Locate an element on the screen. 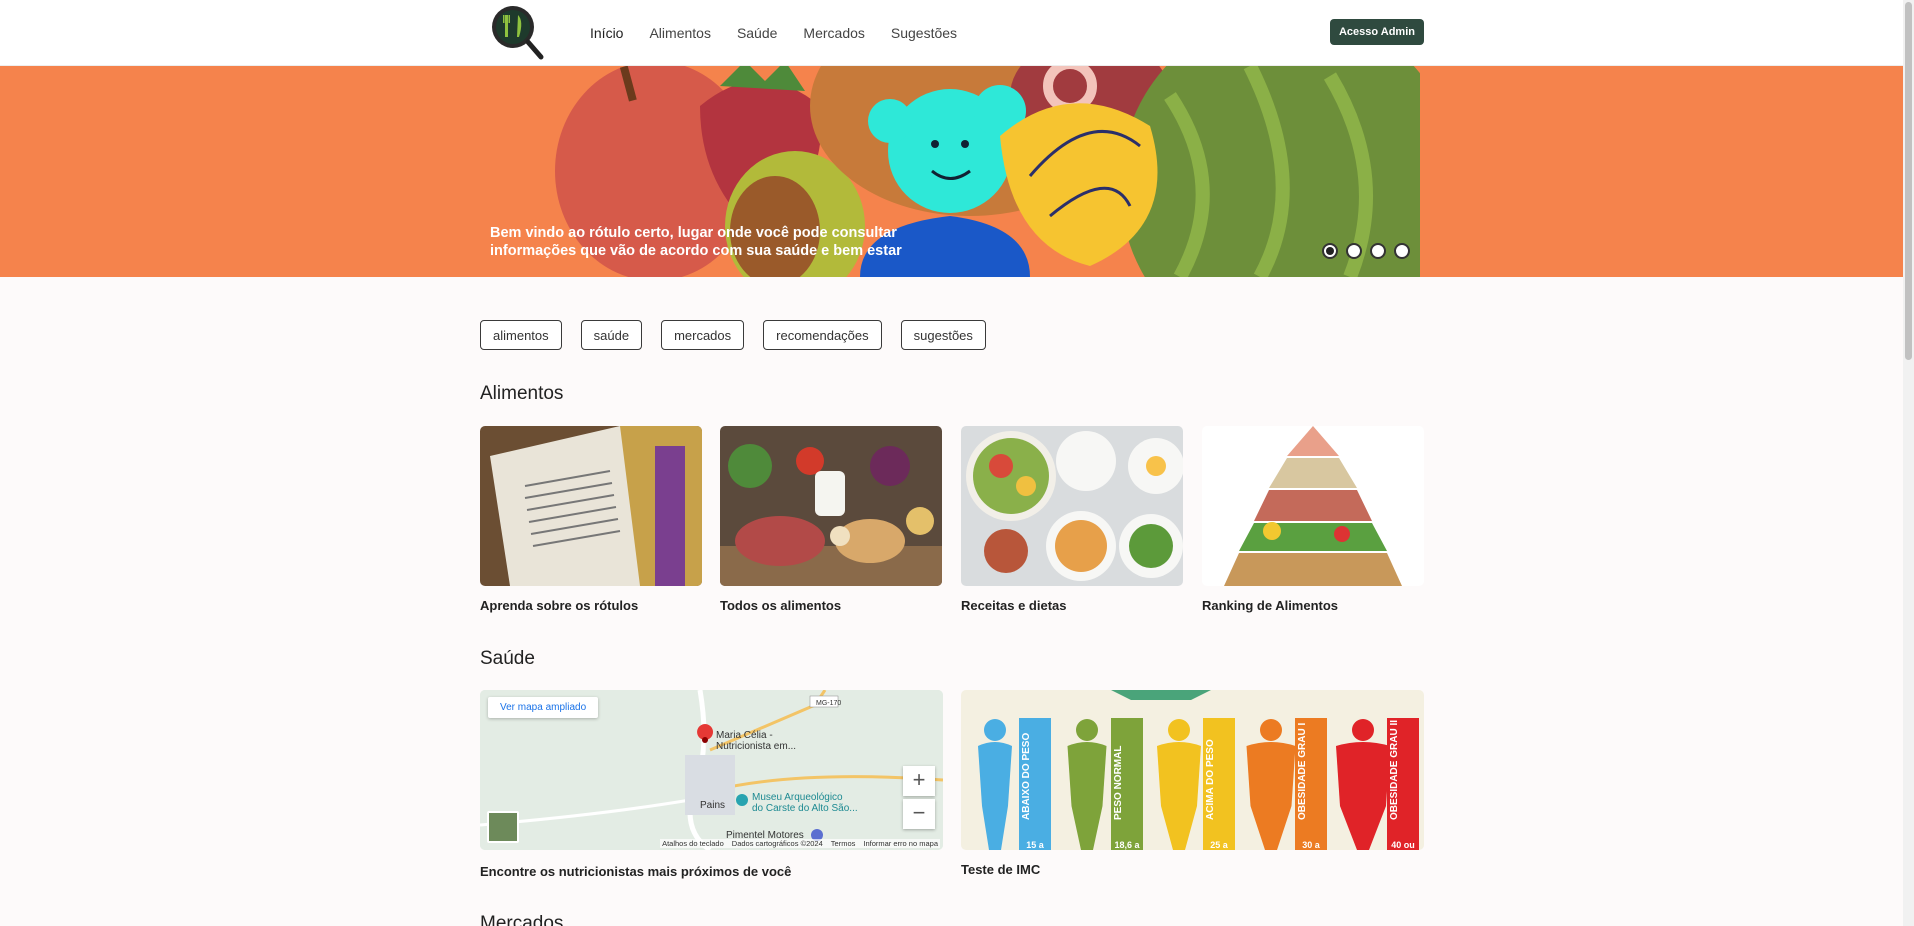  chip-recomendacoes: recomendações is located at coordinates (822, 335).